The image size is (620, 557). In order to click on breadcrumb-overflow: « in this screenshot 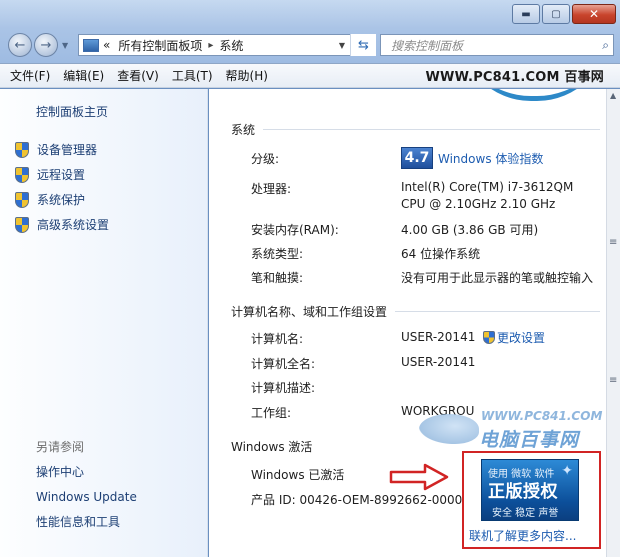, I will do `click(106, 45)`.